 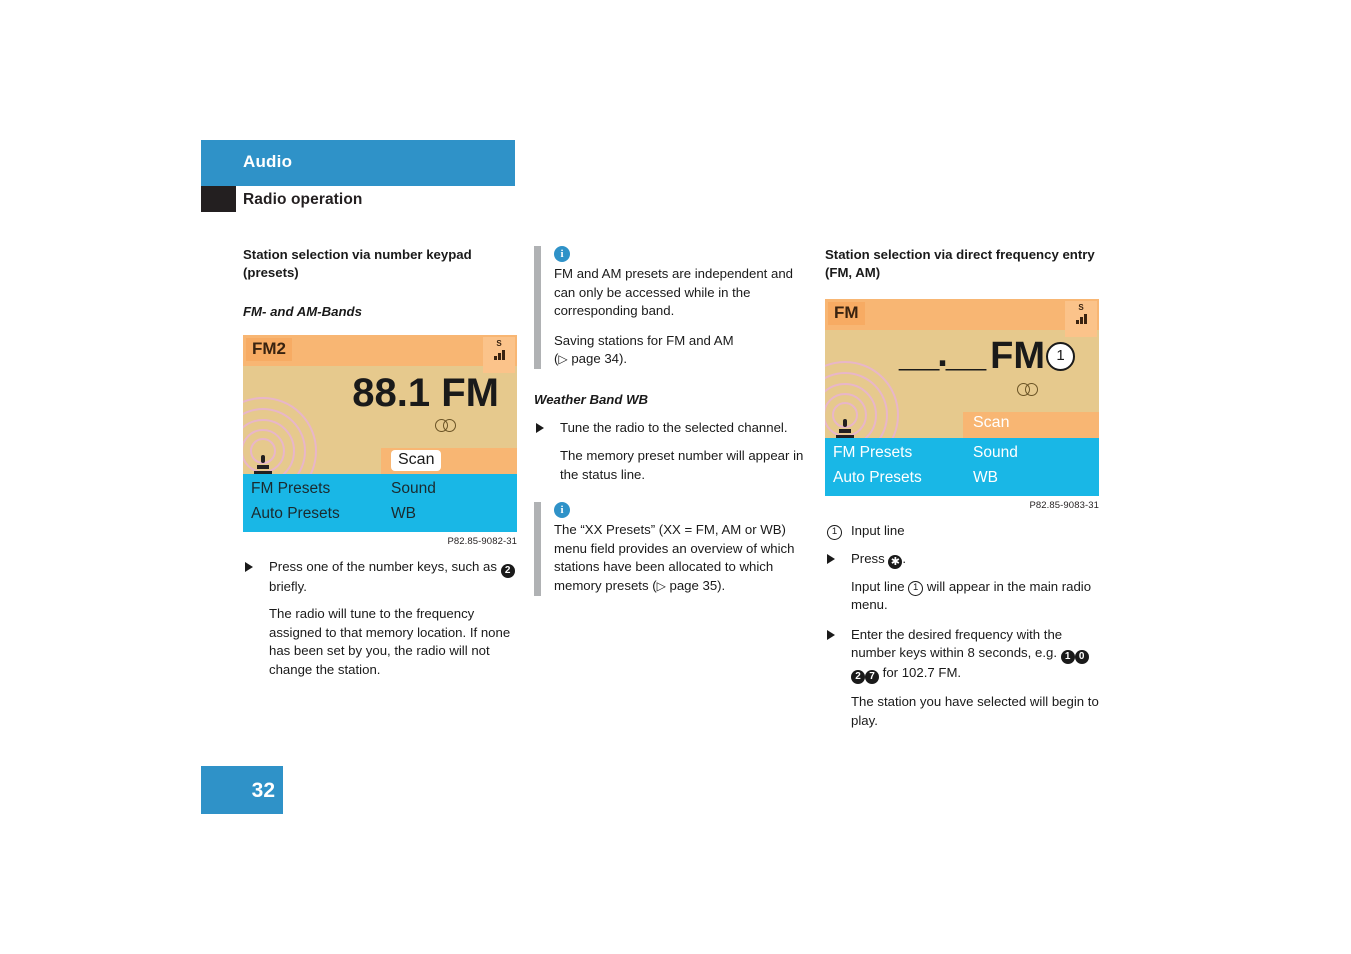 What do you see at coordinates (591, 399) in the screenshot?
I see `col2-subheading: Weather Band WB` at bounding box center [591, 399].